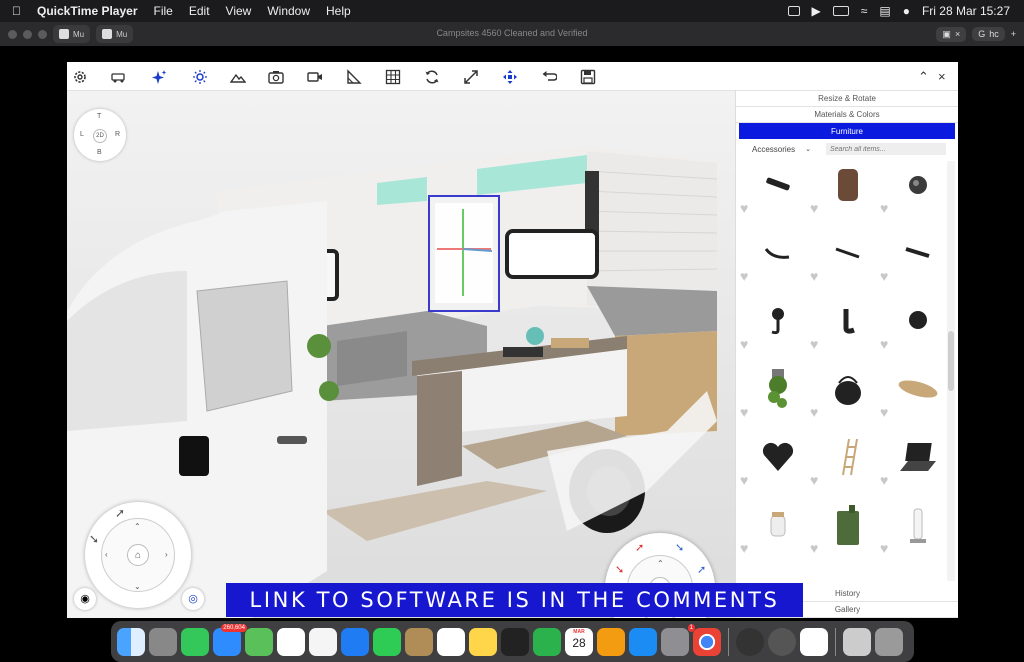 The height and width of the screenshot is (662, 1024). What do you see at coordinates (23, 34) in the screenshot?
I see `window-controls` at bounding box center [23, 34].